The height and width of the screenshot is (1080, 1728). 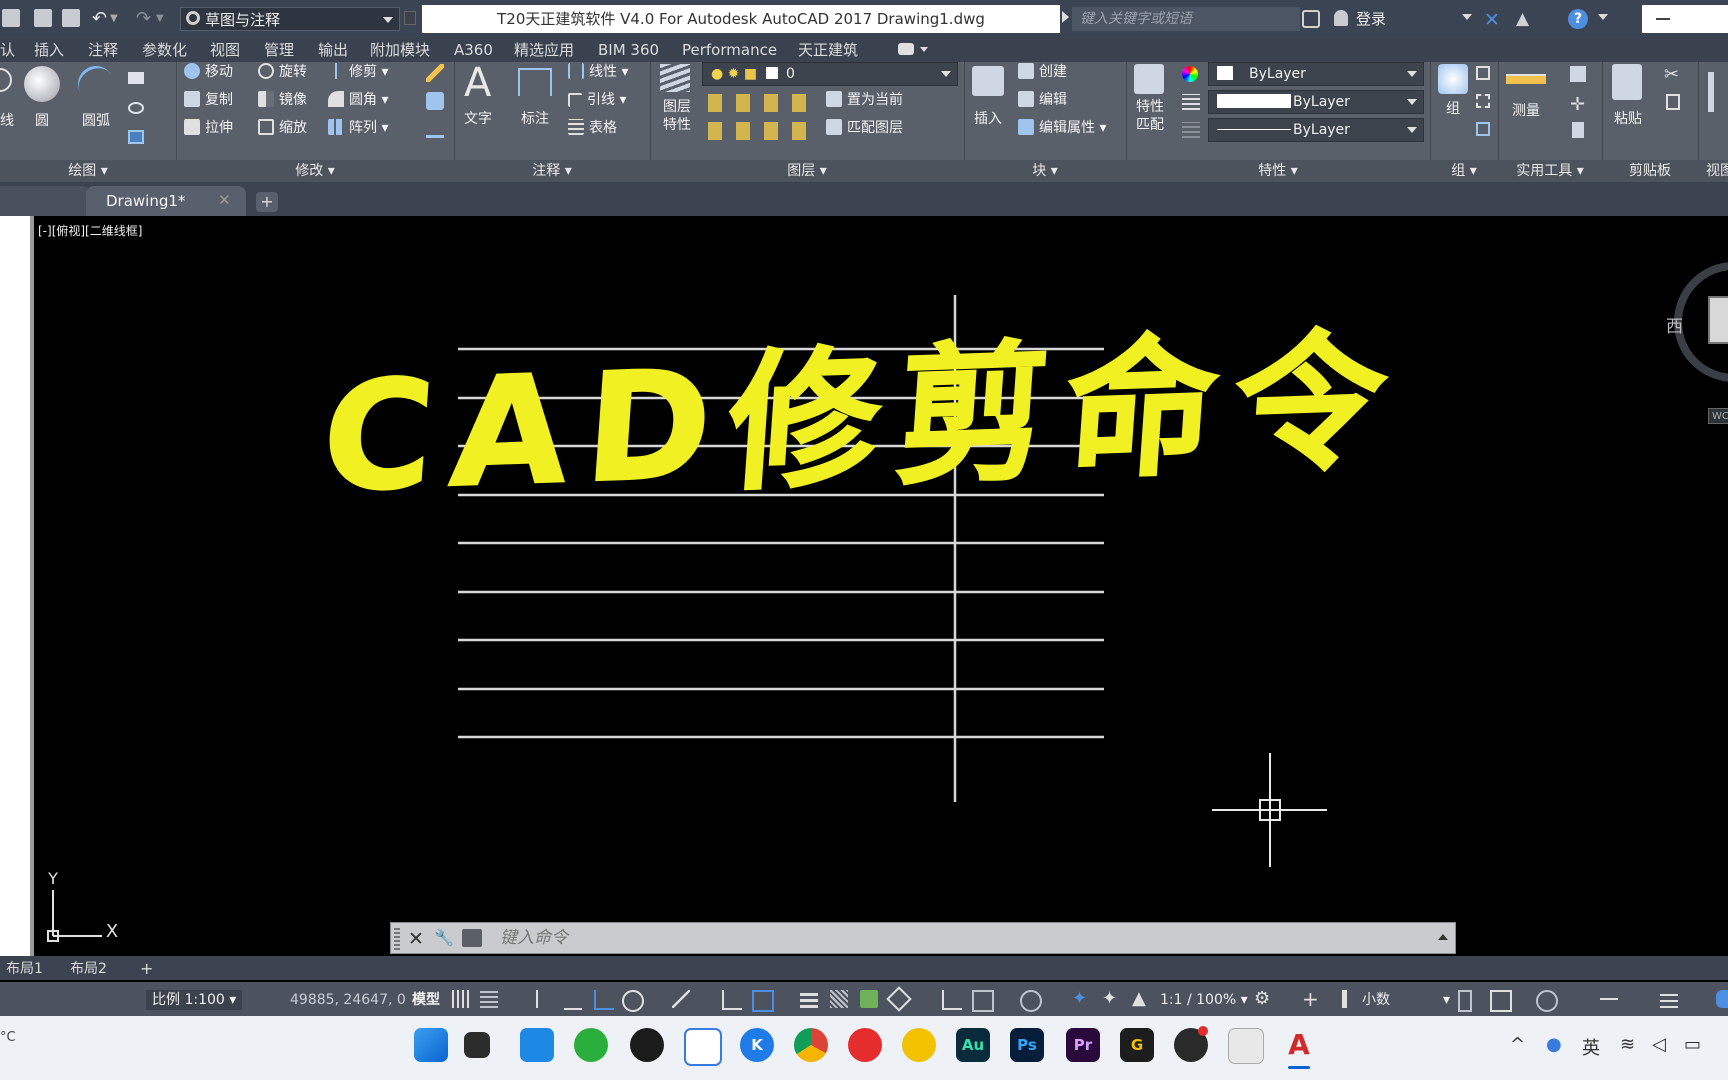 I want to click on group-button: 组, so click(x=1453, y=108).